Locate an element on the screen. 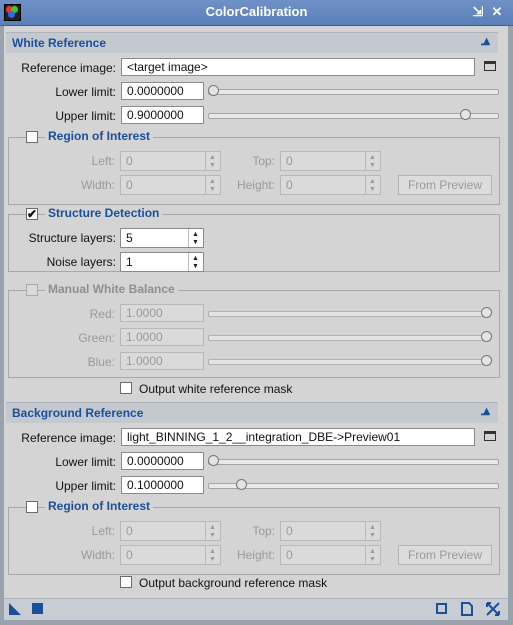  reset-icon is located at coordinates (467, 609).